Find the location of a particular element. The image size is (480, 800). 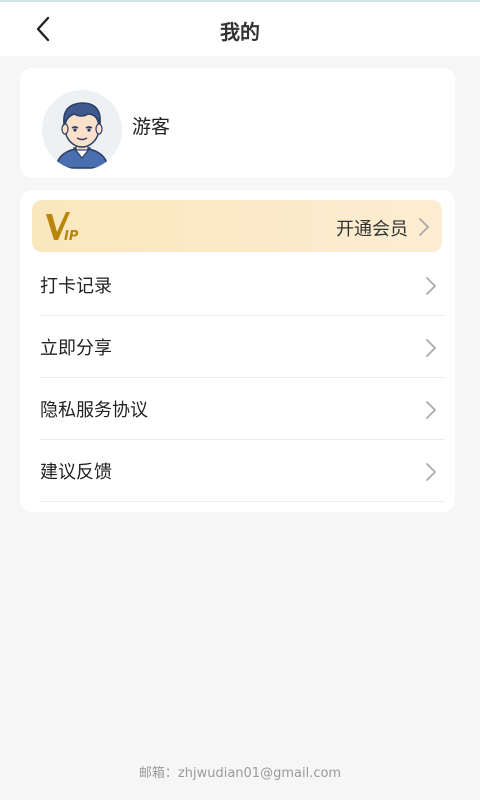

vip-label: 开通会员 is located at coordinates (372, 229).